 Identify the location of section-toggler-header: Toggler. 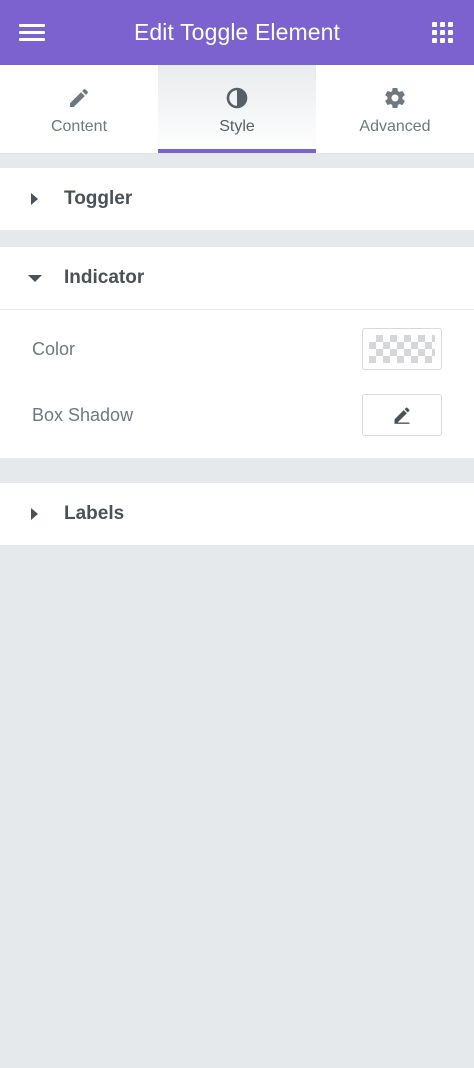
(237, 199).